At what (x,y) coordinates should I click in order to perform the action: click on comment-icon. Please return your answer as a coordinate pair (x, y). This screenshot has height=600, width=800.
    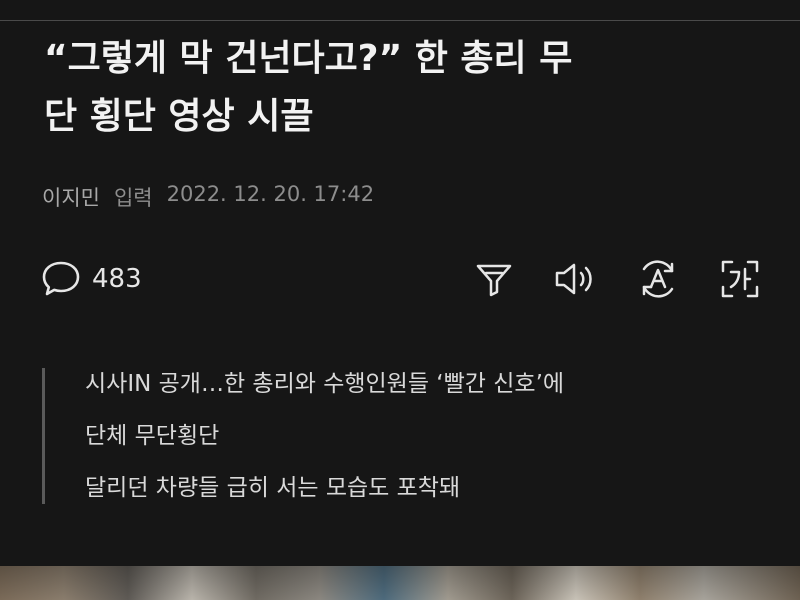
    Looking at the image, I should click on (61, 279).